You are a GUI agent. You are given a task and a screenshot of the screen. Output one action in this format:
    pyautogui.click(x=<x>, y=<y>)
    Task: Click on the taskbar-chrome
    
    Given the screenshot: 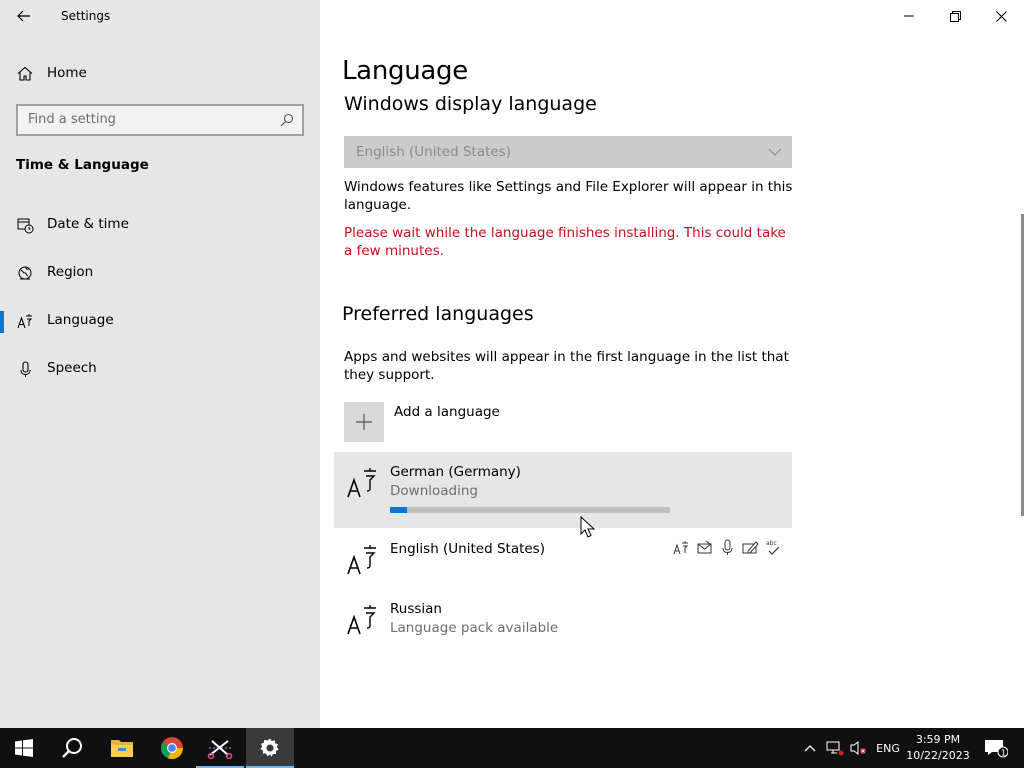 What is the action you would take?
    pyautogui.click(x=172, y=748)
    